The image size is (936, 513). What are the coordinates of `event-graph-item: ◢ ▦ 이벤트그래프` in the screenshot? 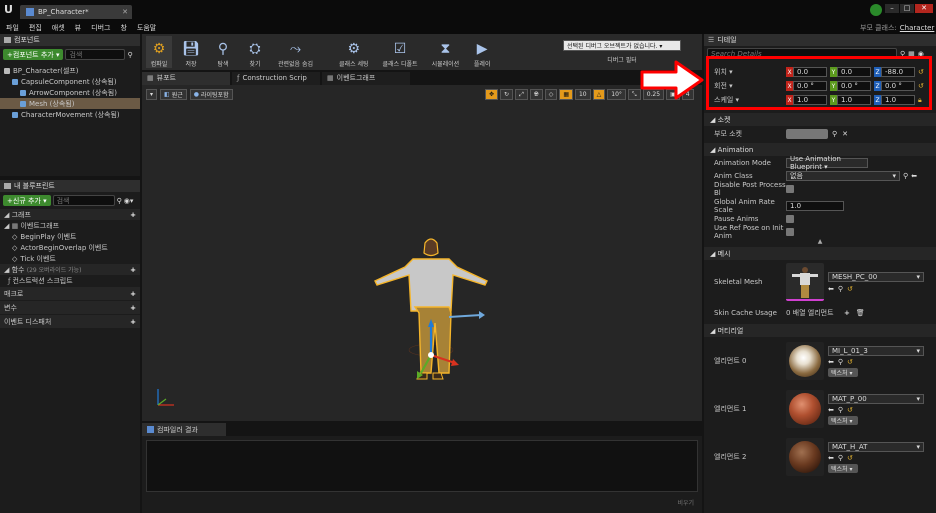 It's located at (70, 225).